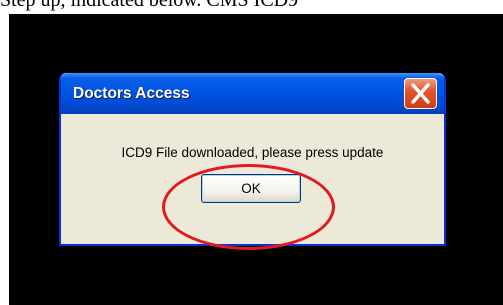 This screenshot has height=305, width=503. I want to click on close-button, so click(420, 93).